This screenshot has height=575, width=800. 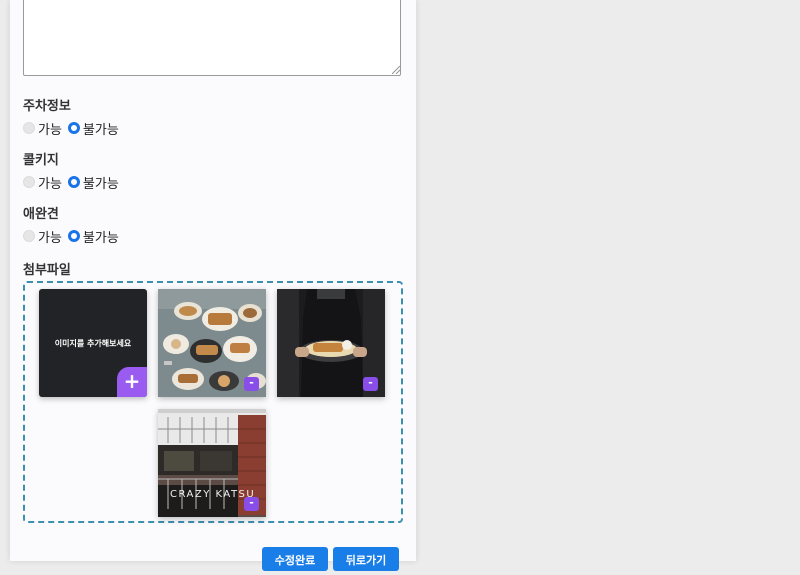 What do you see at coordinates (212, 463) in the screenshot?
I see `image-thumbnail-storefront: CRAZY KATSU -` at bounding box center [212, 463].